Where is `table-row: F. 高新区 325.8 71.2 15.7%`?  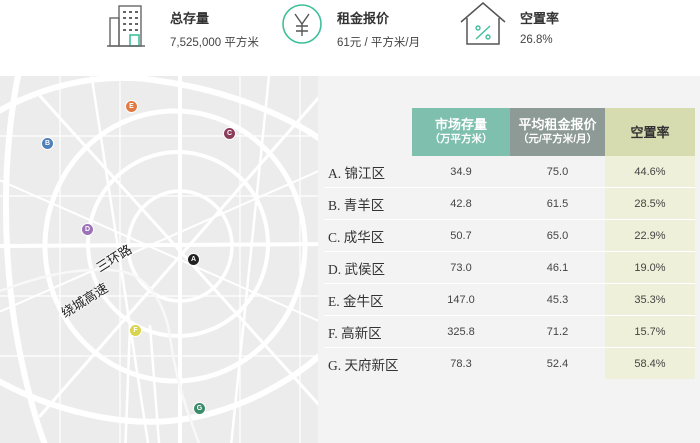
table-row: F. 高新区 325.8 71.2 15.7% is located at coordinates (509, 331).